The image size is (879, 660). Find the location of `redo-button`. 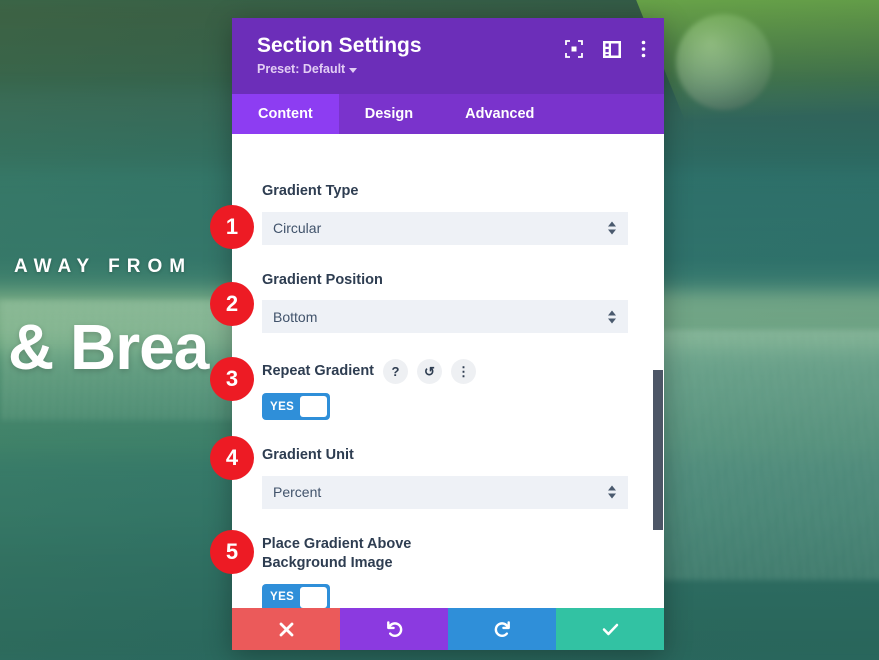

redo-button is located at coordinates (502, 629).